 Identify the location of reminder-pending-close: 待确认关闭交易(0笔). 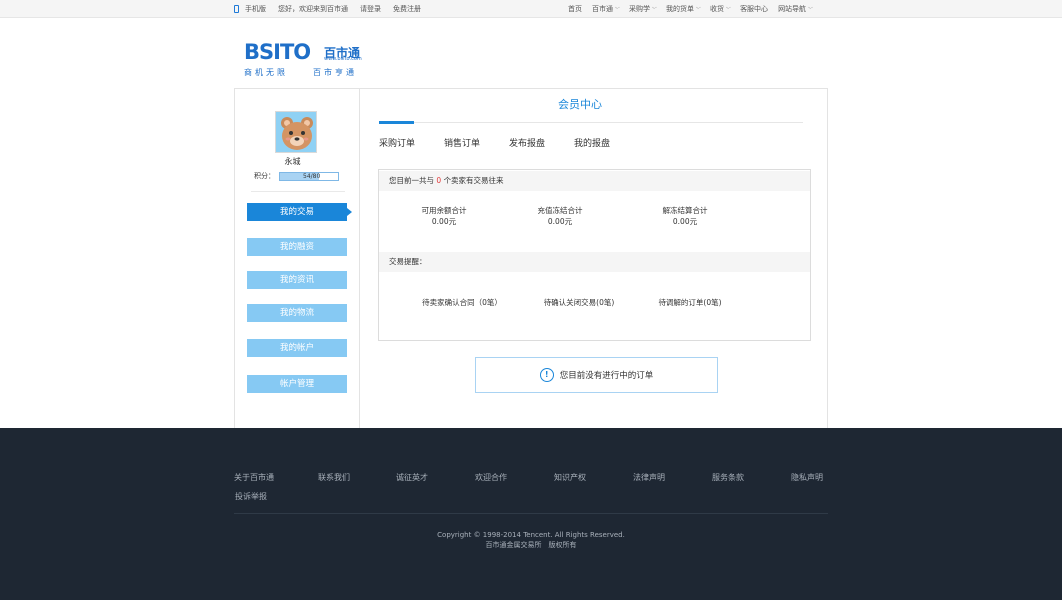
(579, 302).